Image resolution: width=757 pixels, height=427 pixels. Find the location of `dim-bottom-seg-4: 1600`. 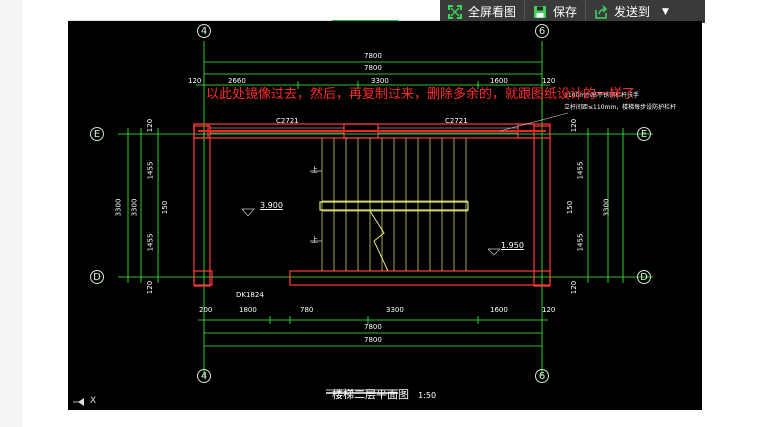

dim-bottom-seg-4: 1600 is located at coordinates (499, 310).